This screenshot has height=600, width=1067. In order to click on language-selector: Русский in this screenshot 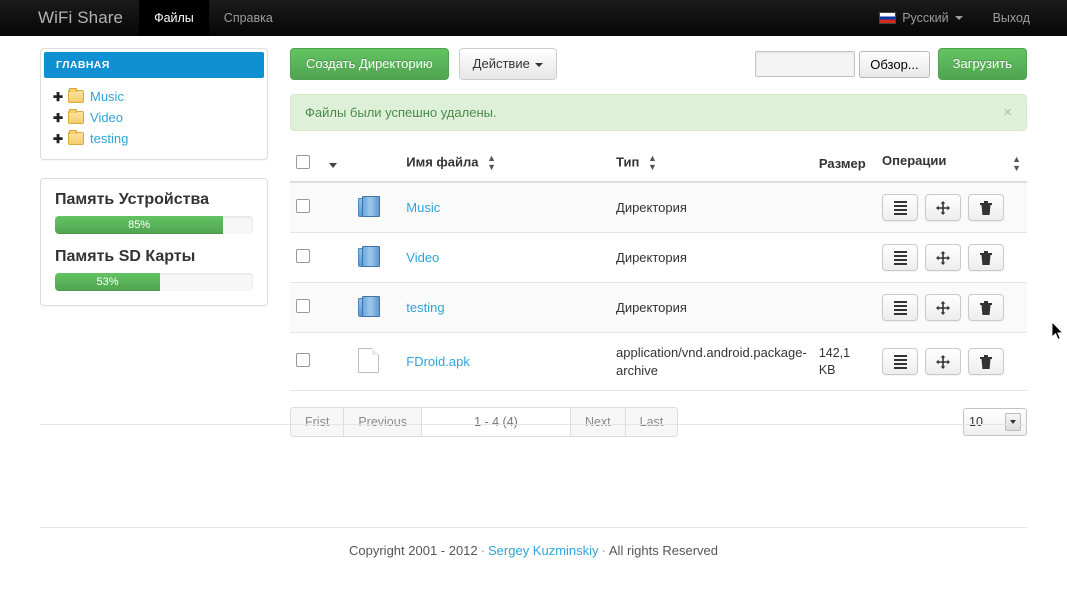, I will do `click(920, 18)`.